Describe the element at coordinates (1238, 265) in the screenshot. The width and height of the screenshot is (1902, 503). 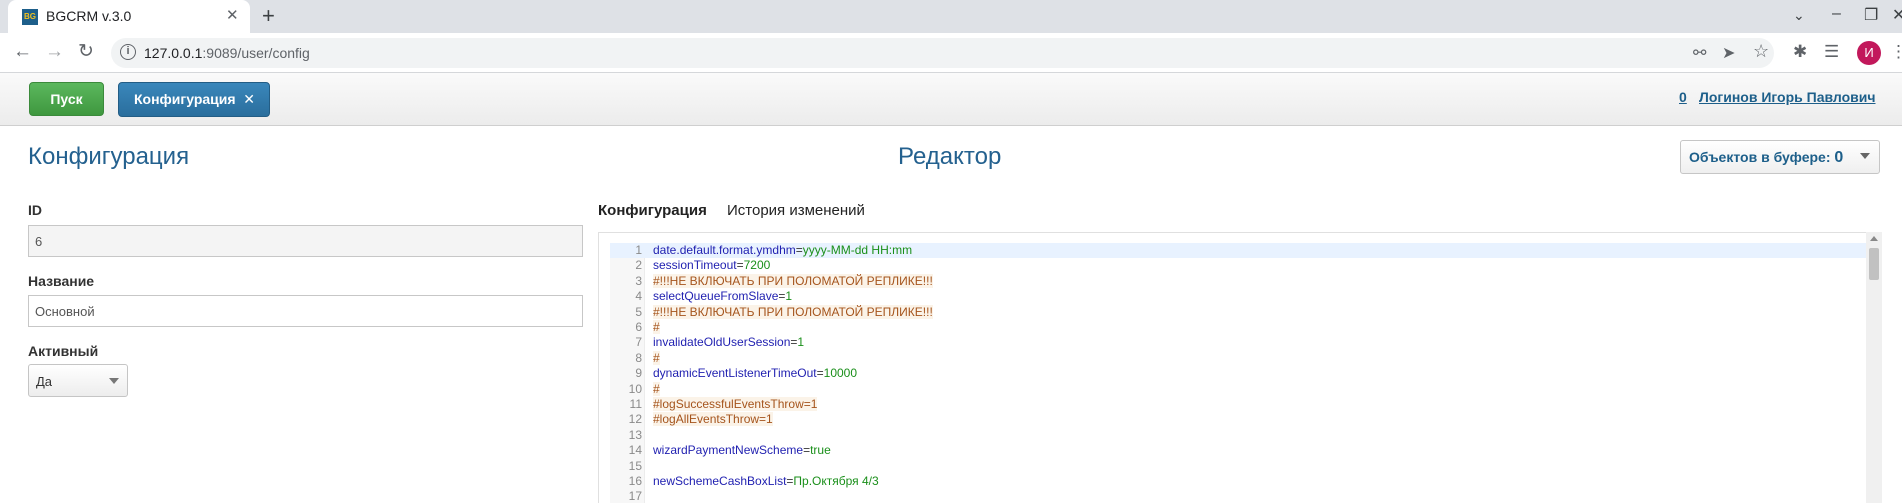
I see `code-line: 2 sessionTimeout=7200` at that location.